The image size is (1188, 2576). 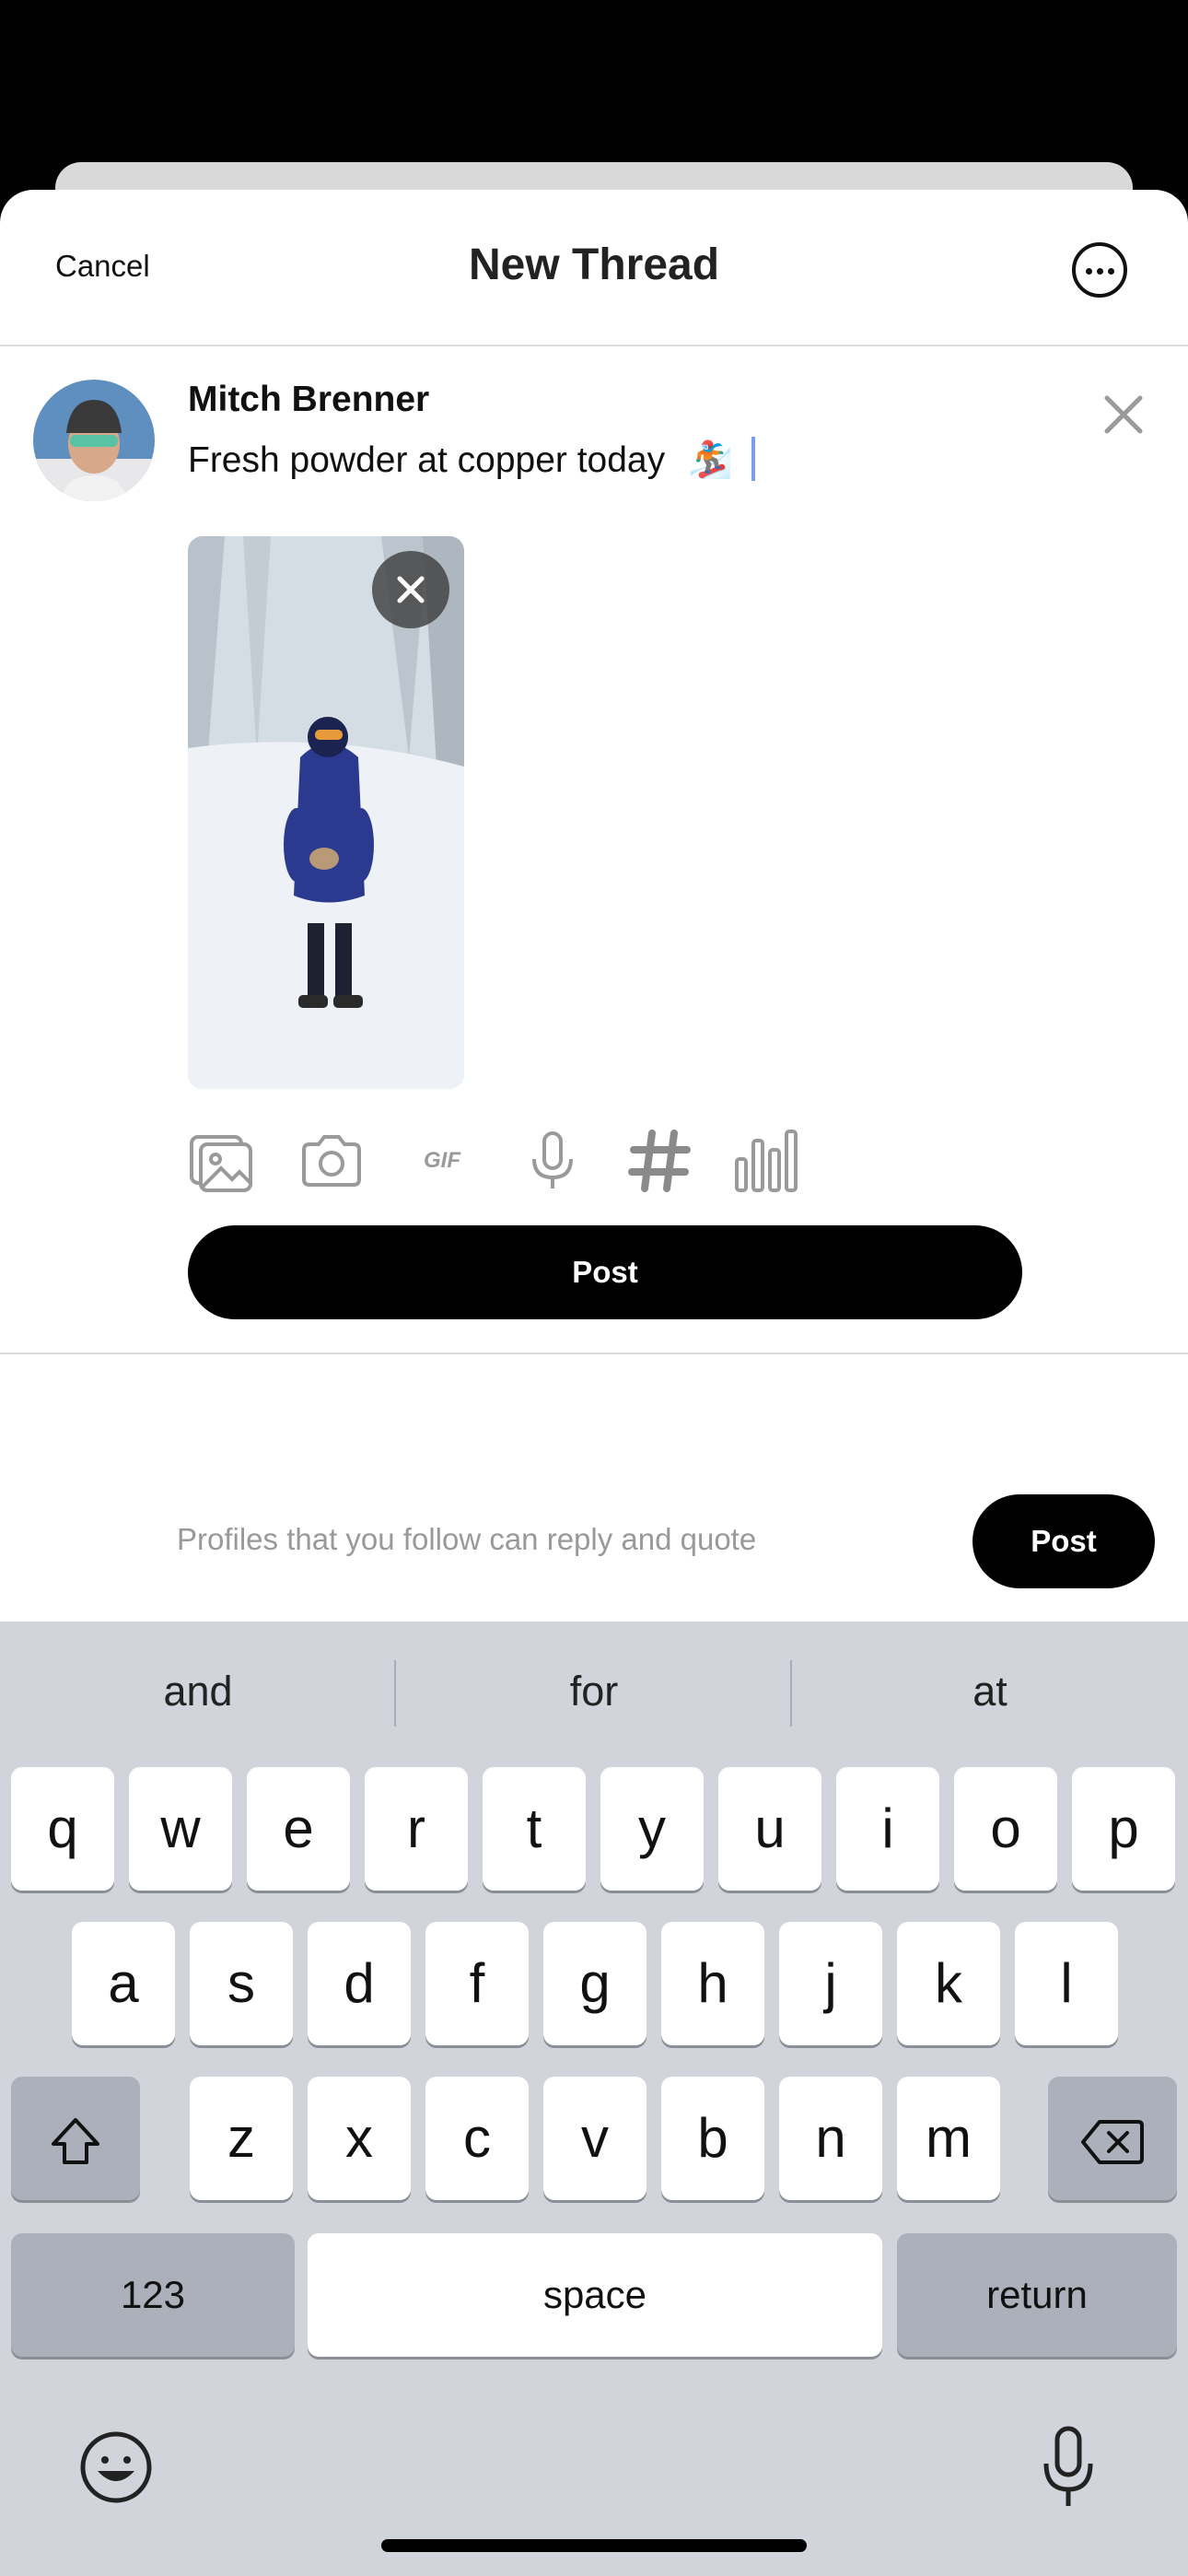 What do you see at coordinates (830, 2138) in the screenshot?
I see `key-n: n` at bounding box center [830, 2138].